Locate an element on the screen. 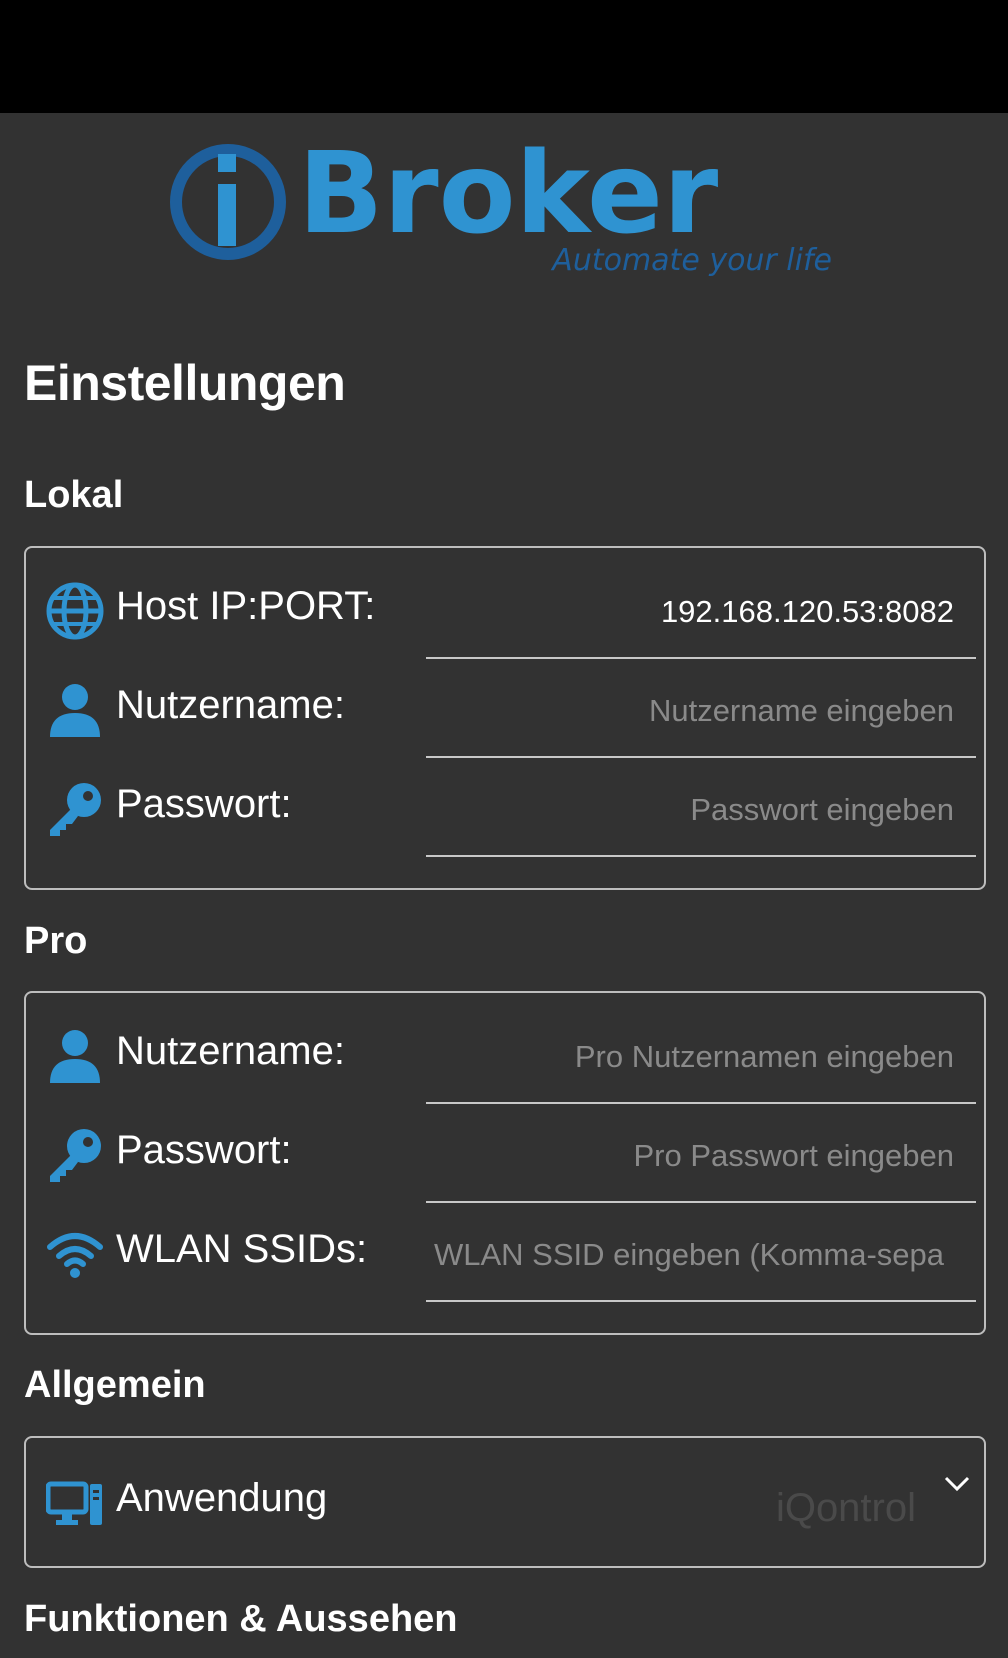 The width and height of the screenshot is (1008, 1658). host-field is located at coordinates (701, 609).